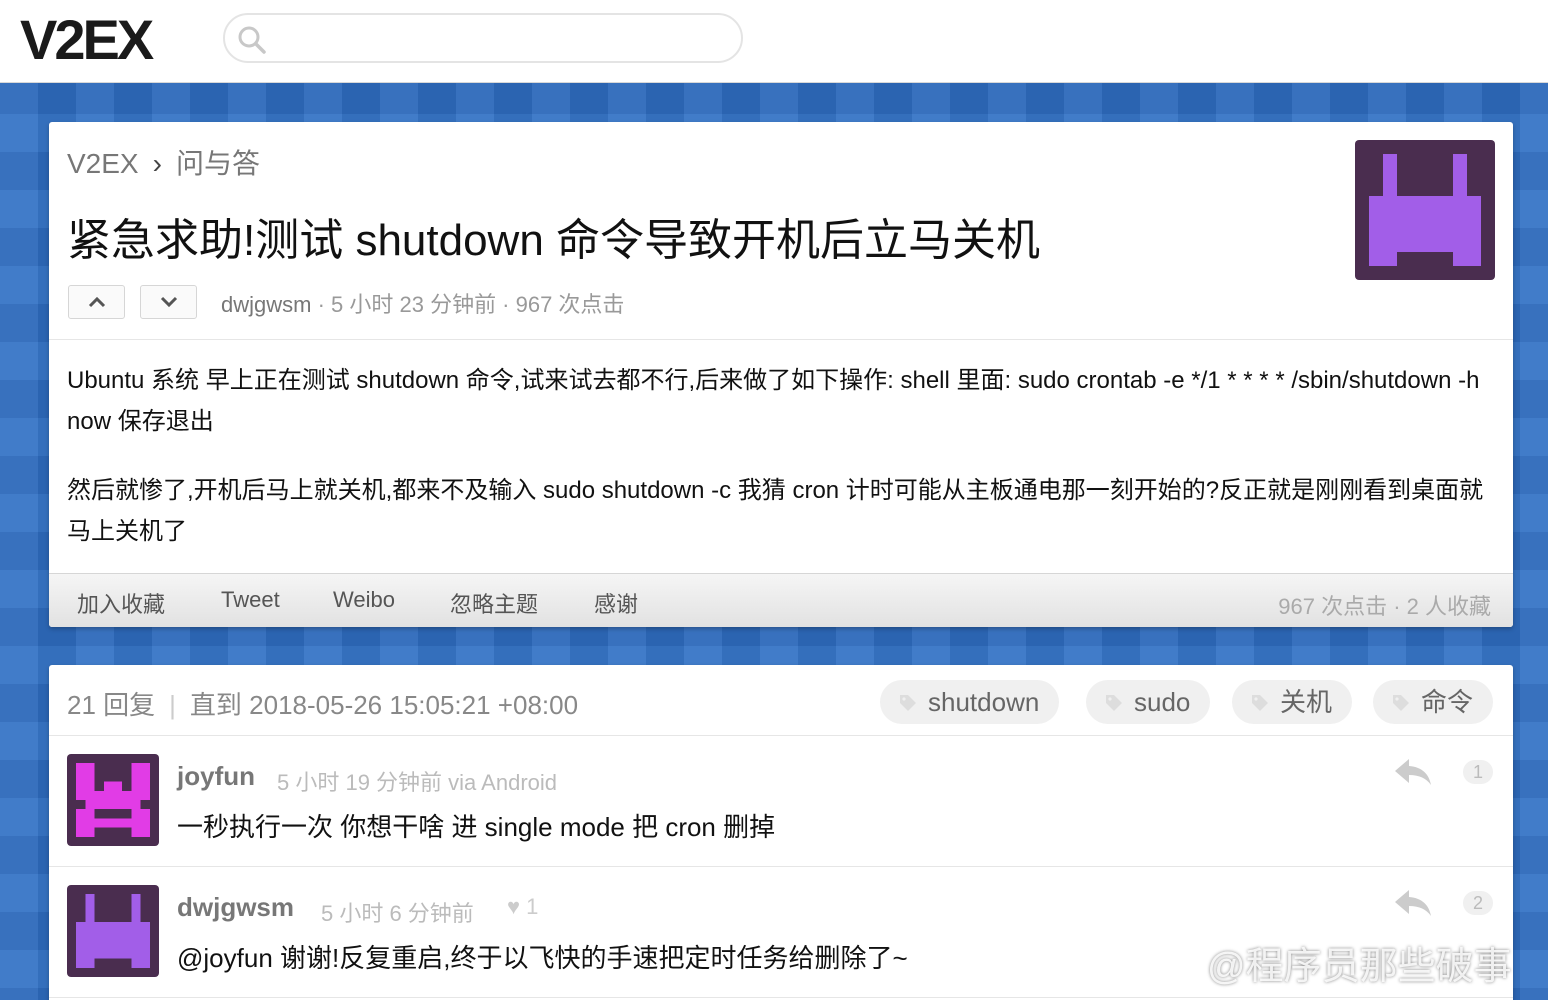 The height and width of the screenshot is (1000, 1548). What do you see at coordinates (984, 702) in the screenshot?
I see `tag-label: shutdown` at bounding box center [984, 702].